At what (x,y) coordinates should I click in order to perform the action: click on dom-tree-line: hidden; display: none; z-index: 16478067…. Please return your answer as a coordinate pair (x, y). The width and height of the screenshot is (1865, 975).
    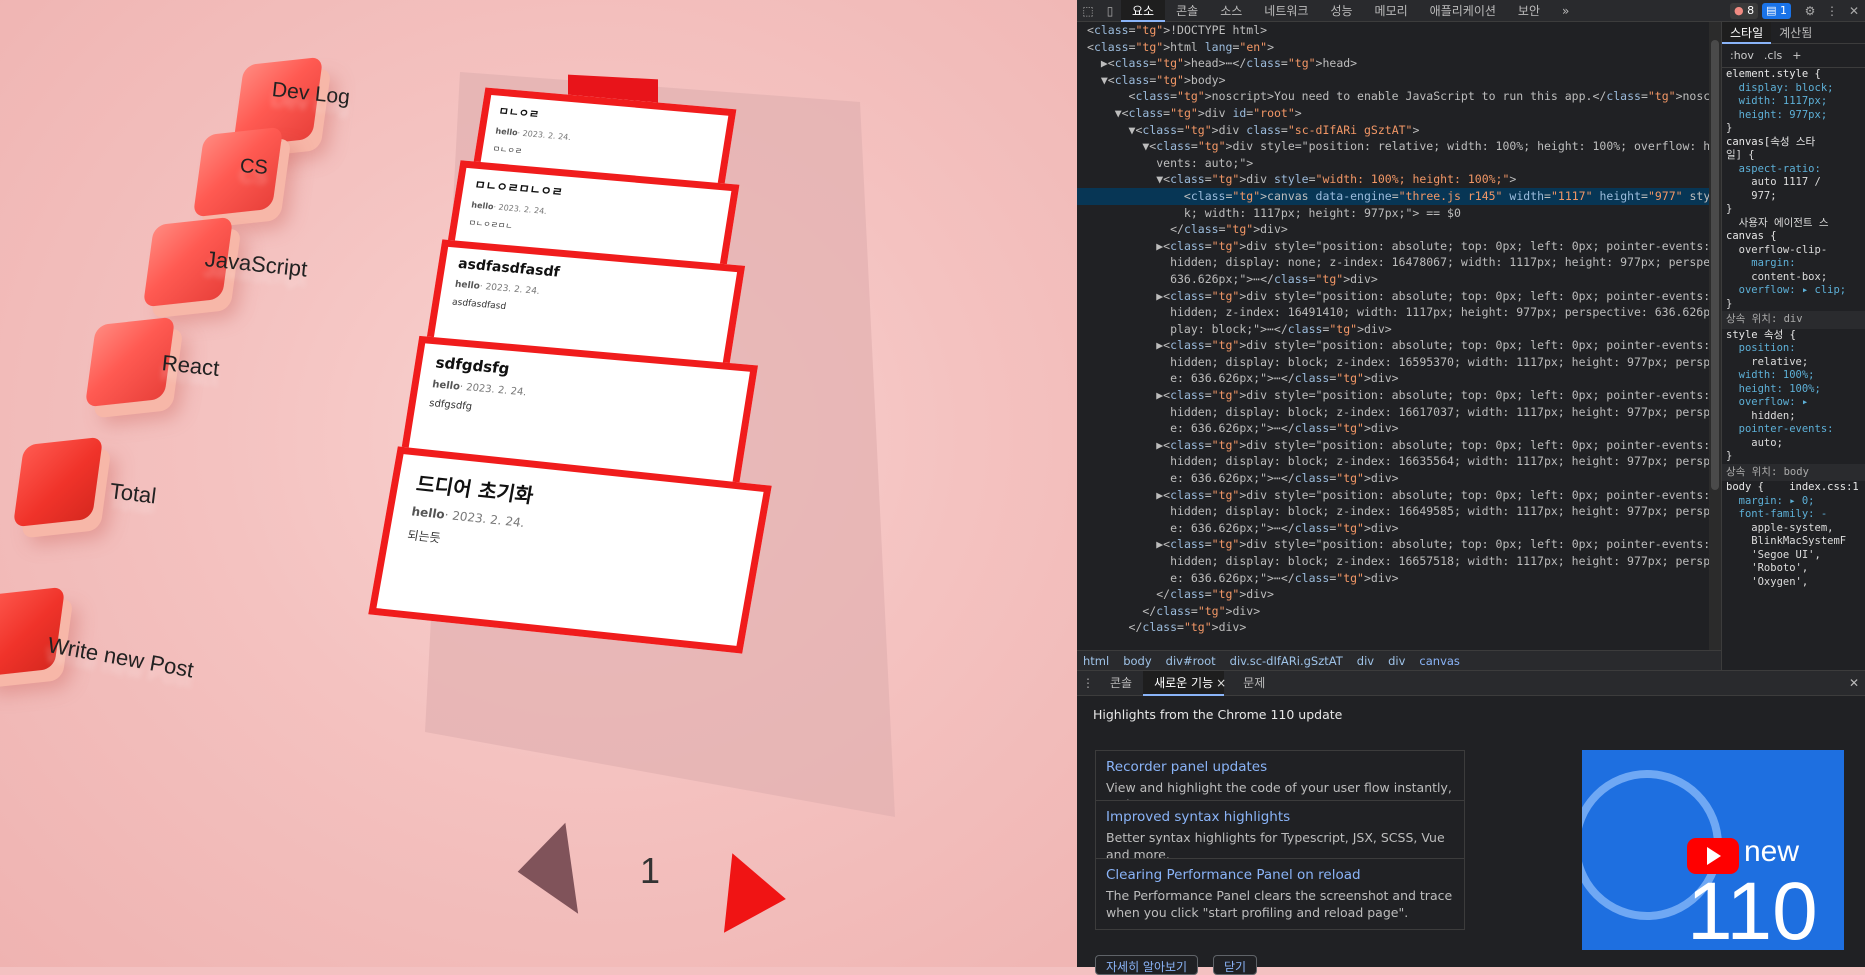
    Looking at the image, I should click on (1393, 262).